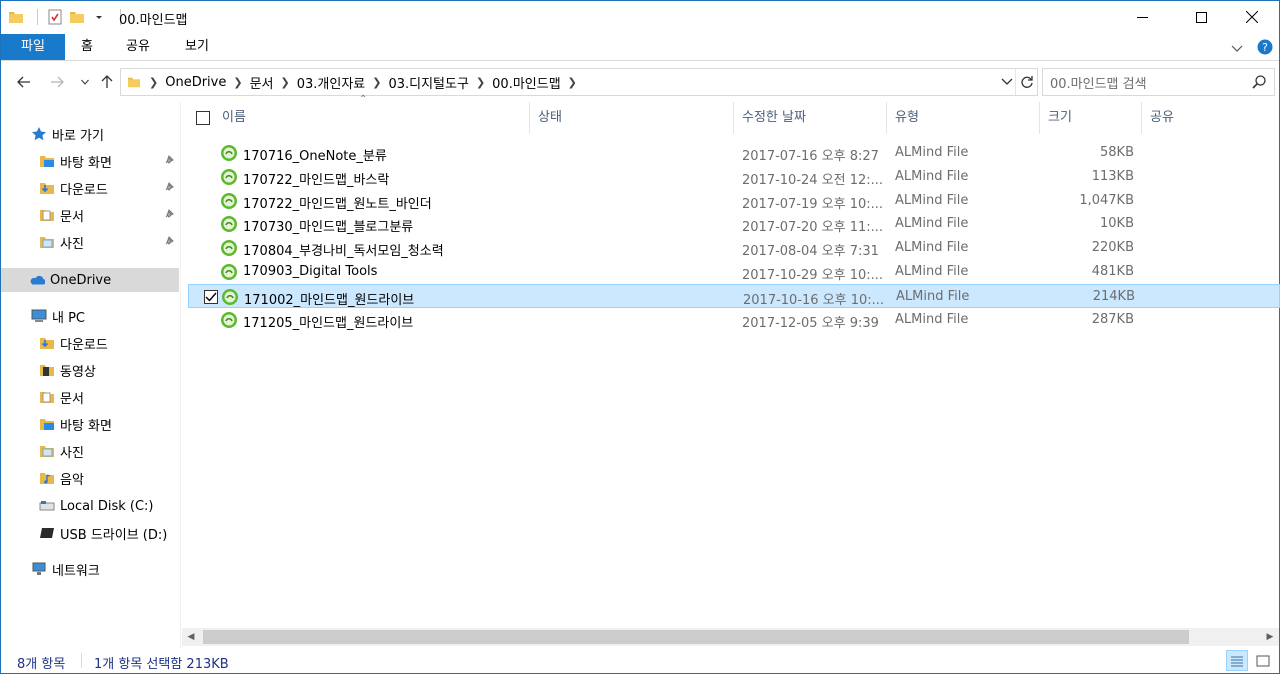 The height and width of the screenshot is (674, 1280). I want to click on address-history-chevron-icon, so click(1007, 83).